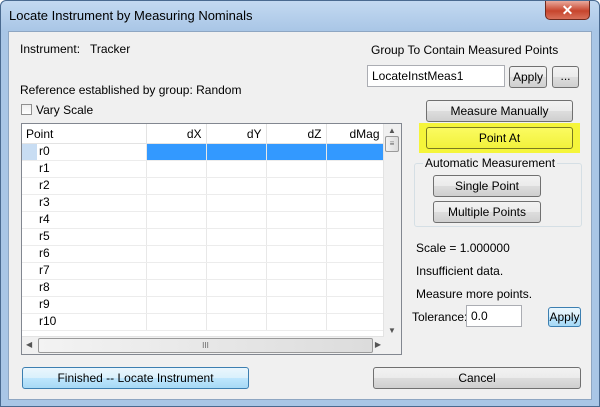 The width and height of the screenshot is (600, 407). Describe the element at coordinates (50, 49) in the screenshot. I see `instrument-label: Instrument:` at that location.